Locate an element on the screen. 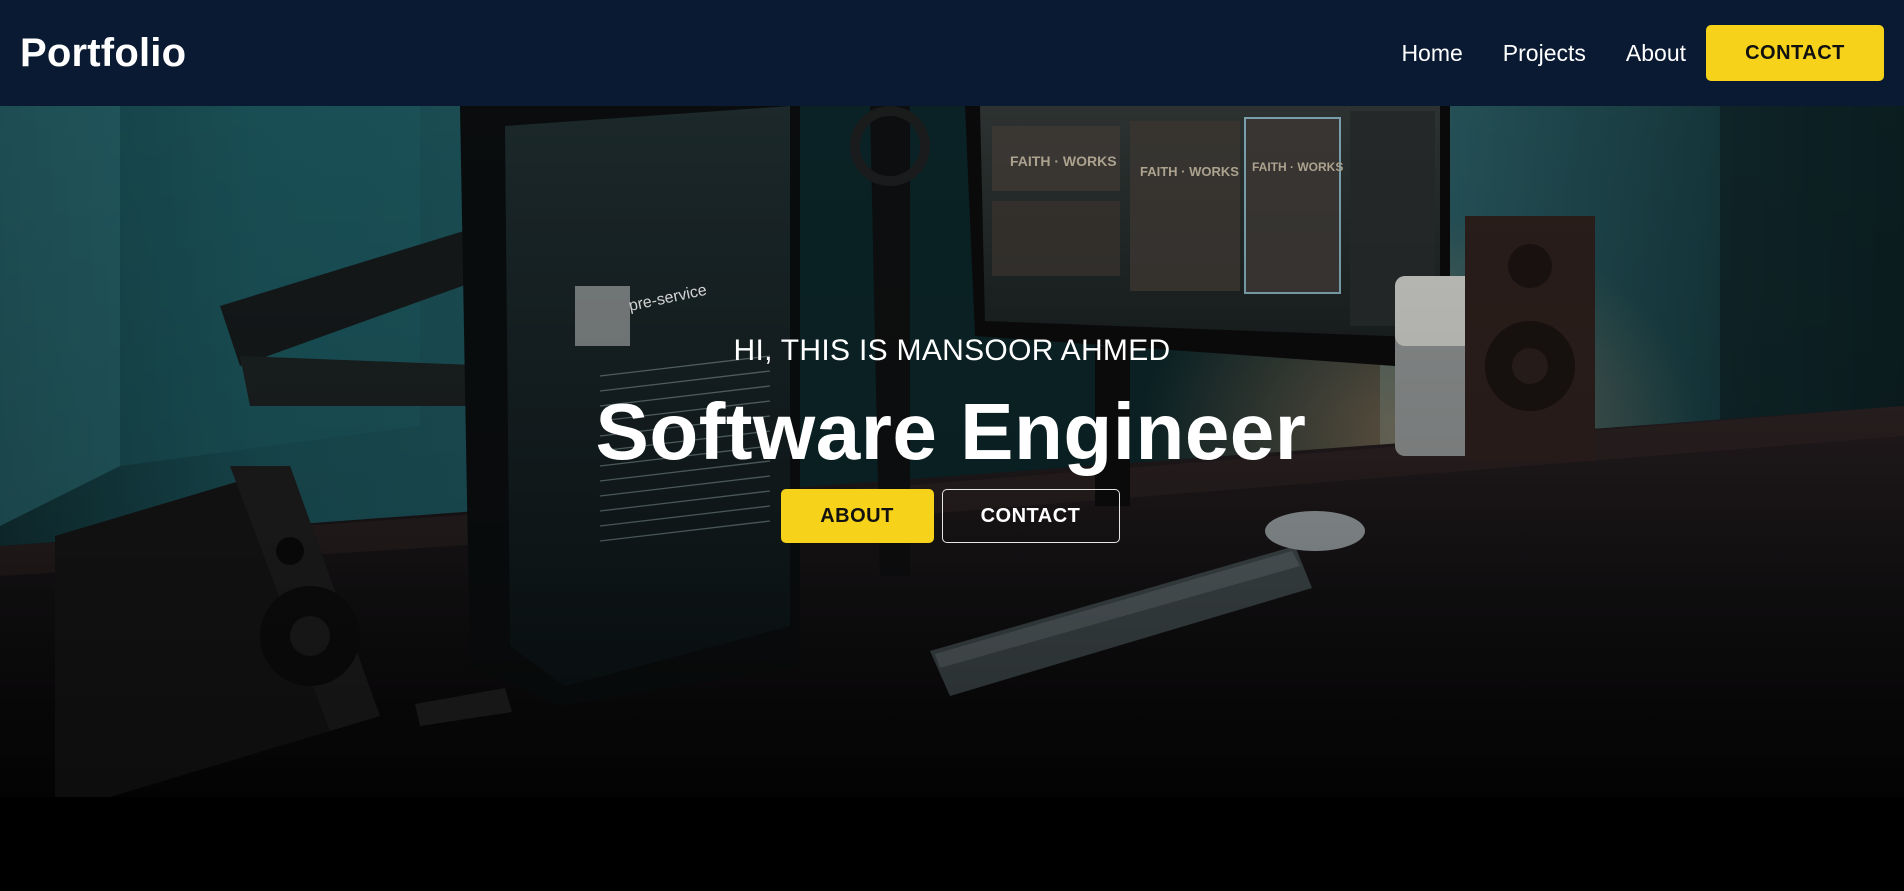  nav-links: Home Projects About CONTACT is located at coordinates (1642, 53).